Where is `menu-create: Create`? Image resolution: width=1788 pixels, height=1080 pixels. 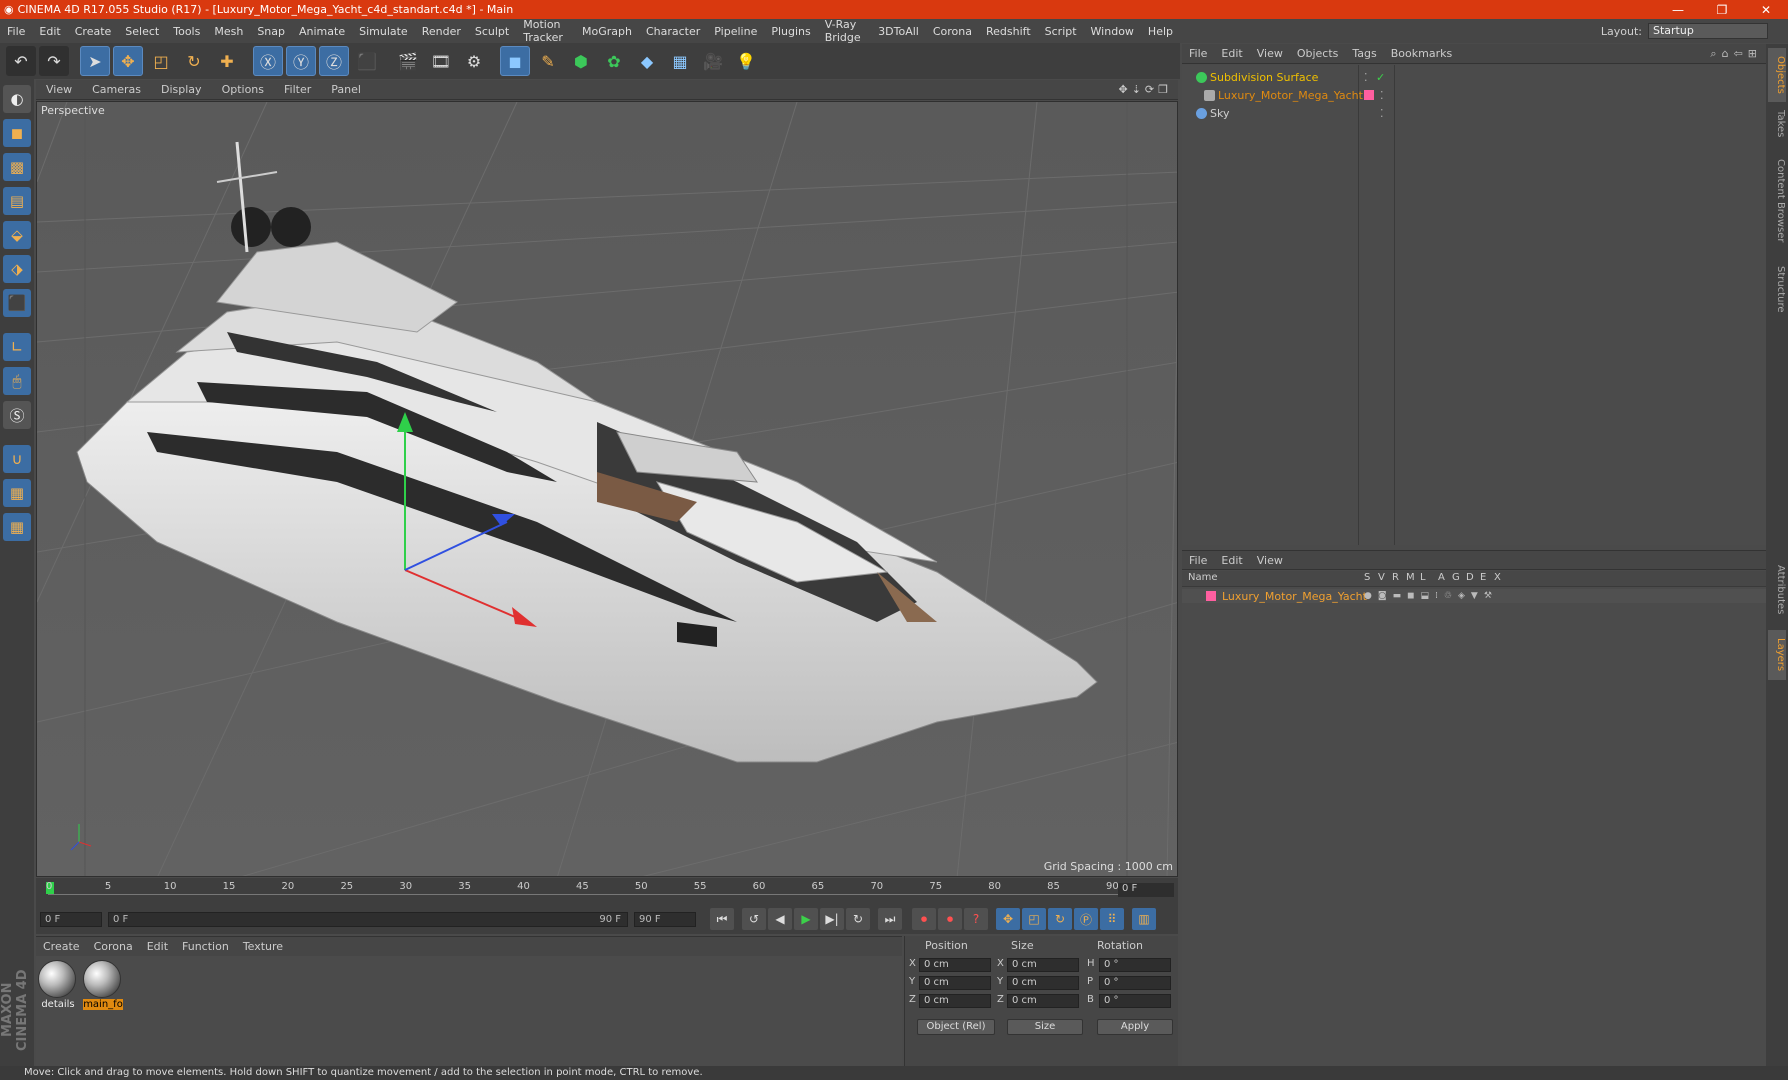 menu-create: Create is located at coordinates (93, 31).